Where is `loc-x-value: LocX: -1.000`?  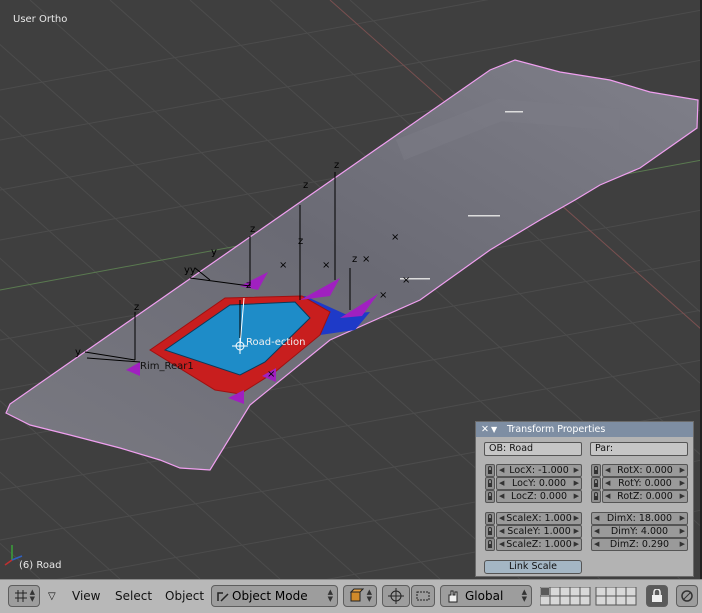 loc-x-value: LocX: -1.000 is located at coordinates (539, 470).